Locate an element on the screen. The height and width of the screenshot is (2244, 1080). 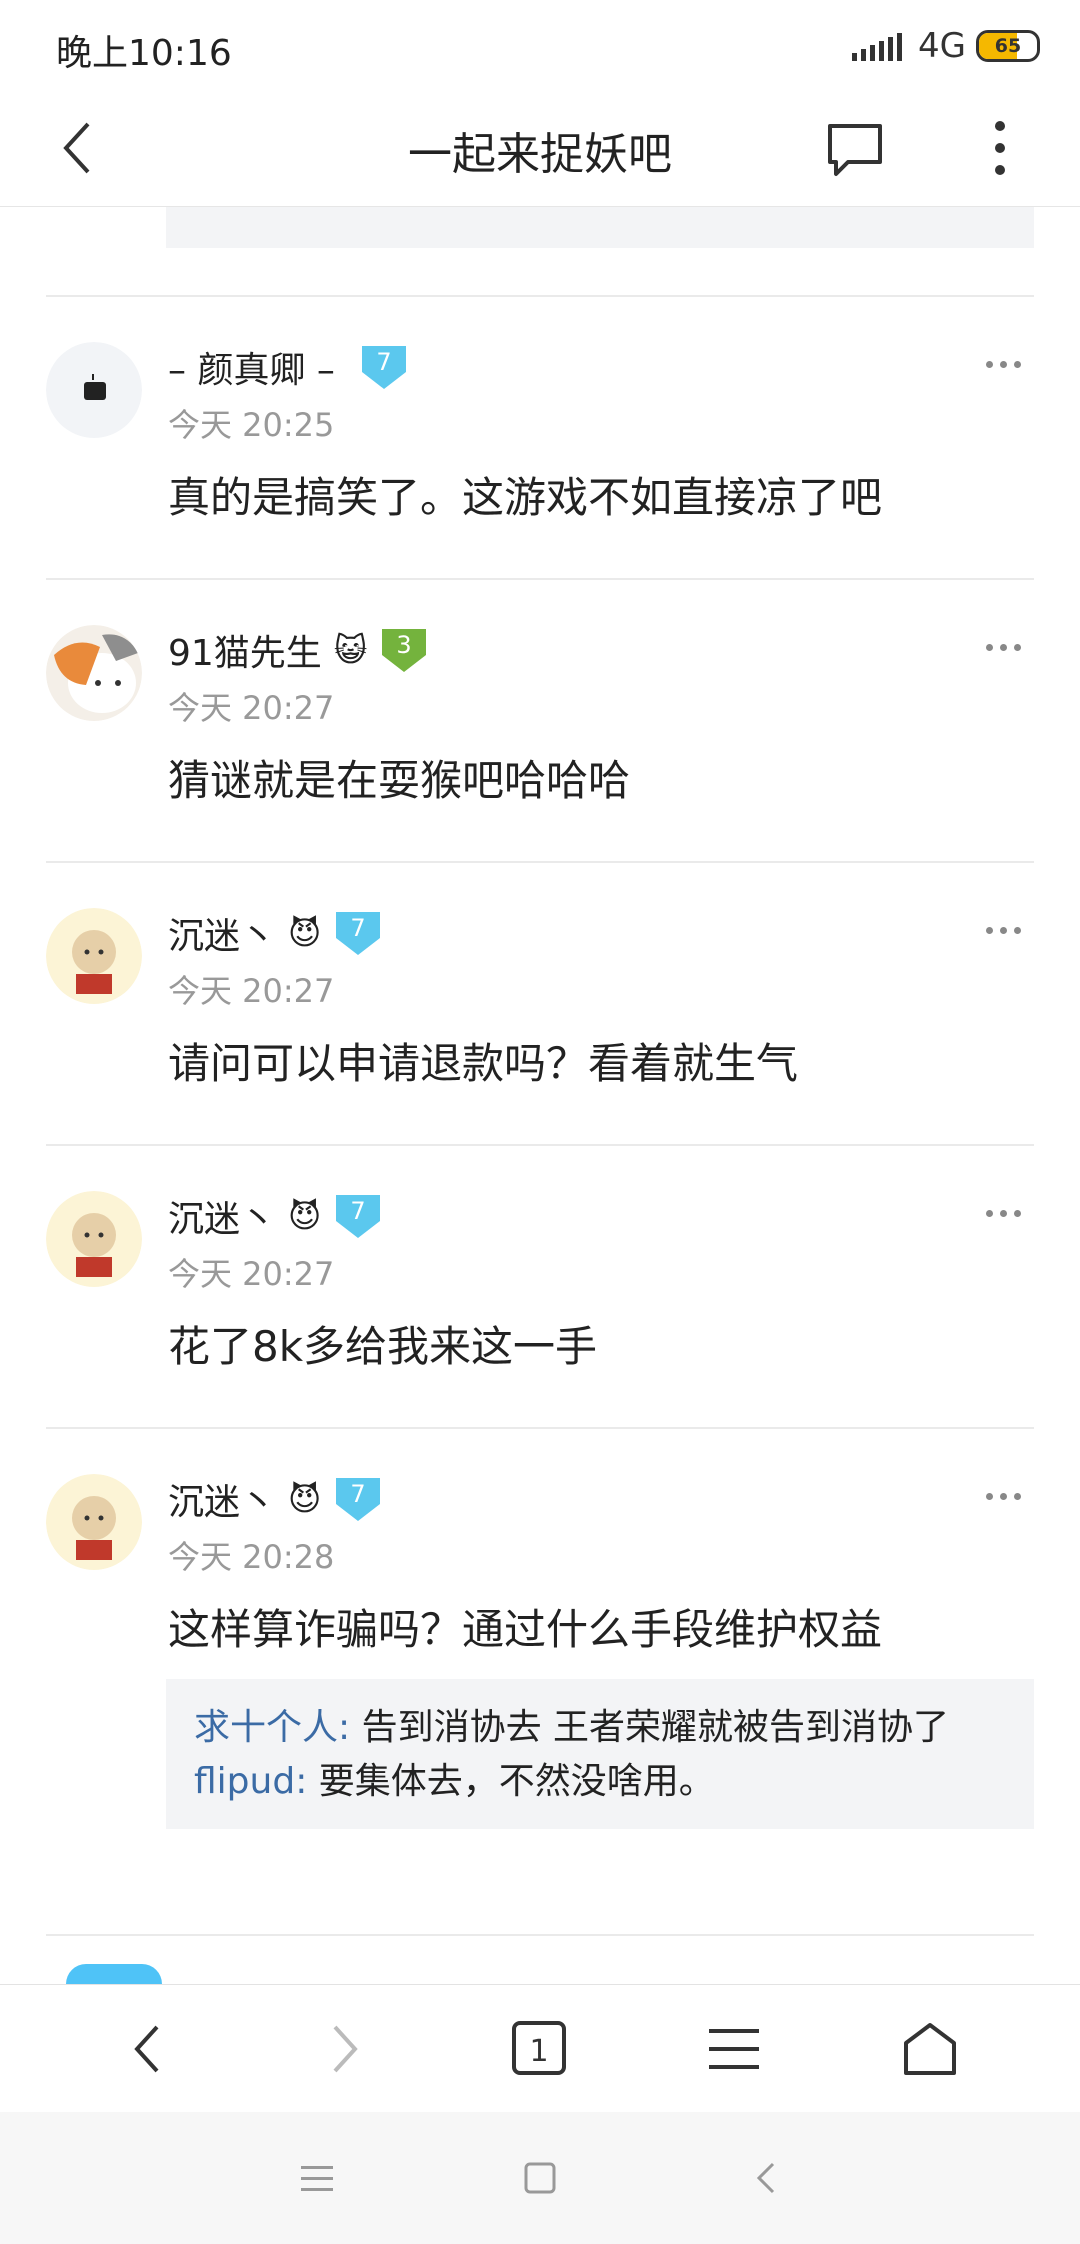
tabs-button: 1 is located at coordinates (540, 2049).